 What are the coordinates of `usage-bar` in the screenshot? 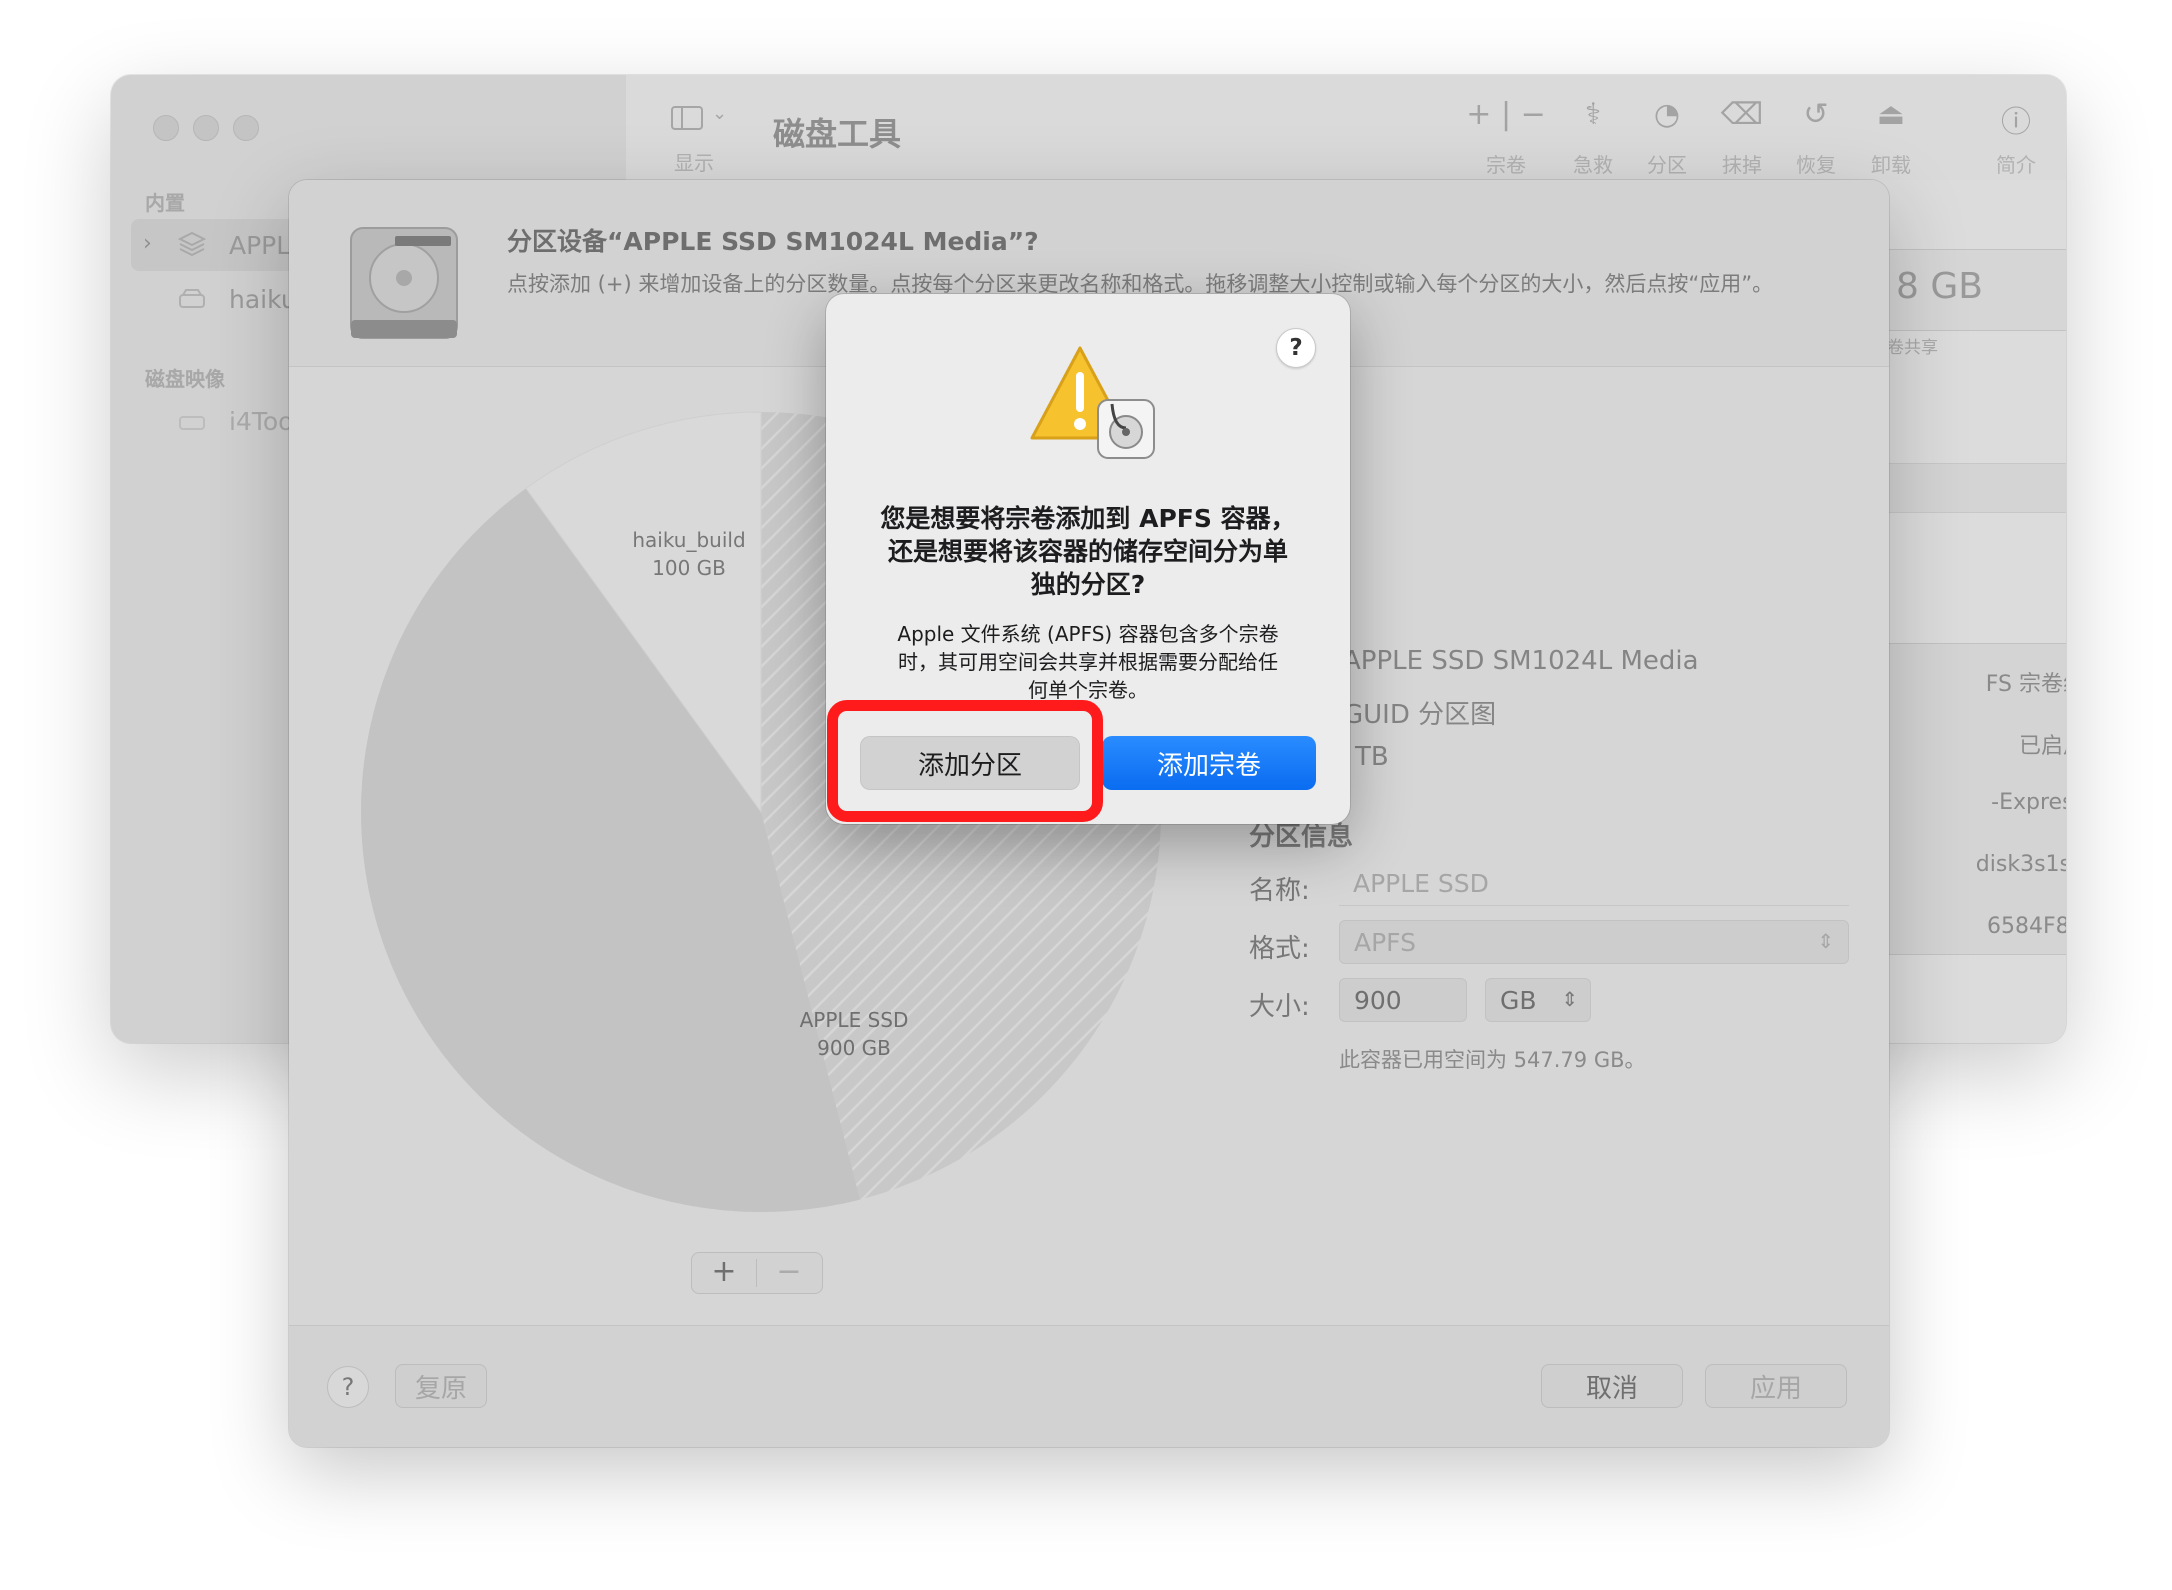 It's located at (1973, 488).